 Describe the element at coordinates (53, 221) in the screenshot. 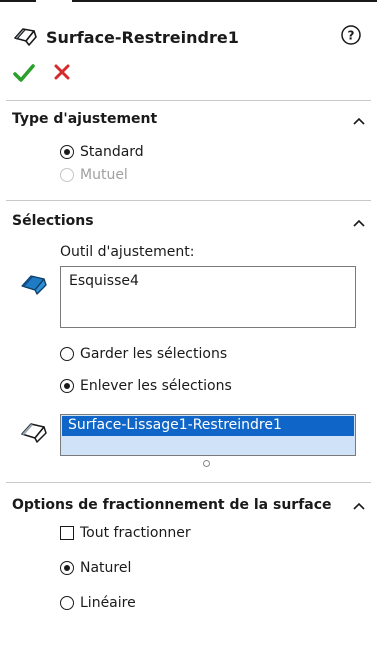

I see `section-title-selections: Sélections` at that location.